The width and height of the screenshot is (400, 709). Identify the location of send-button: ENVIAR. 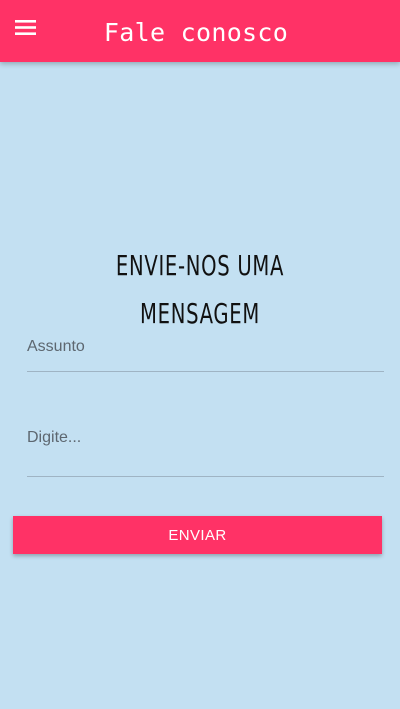
(197, 535).